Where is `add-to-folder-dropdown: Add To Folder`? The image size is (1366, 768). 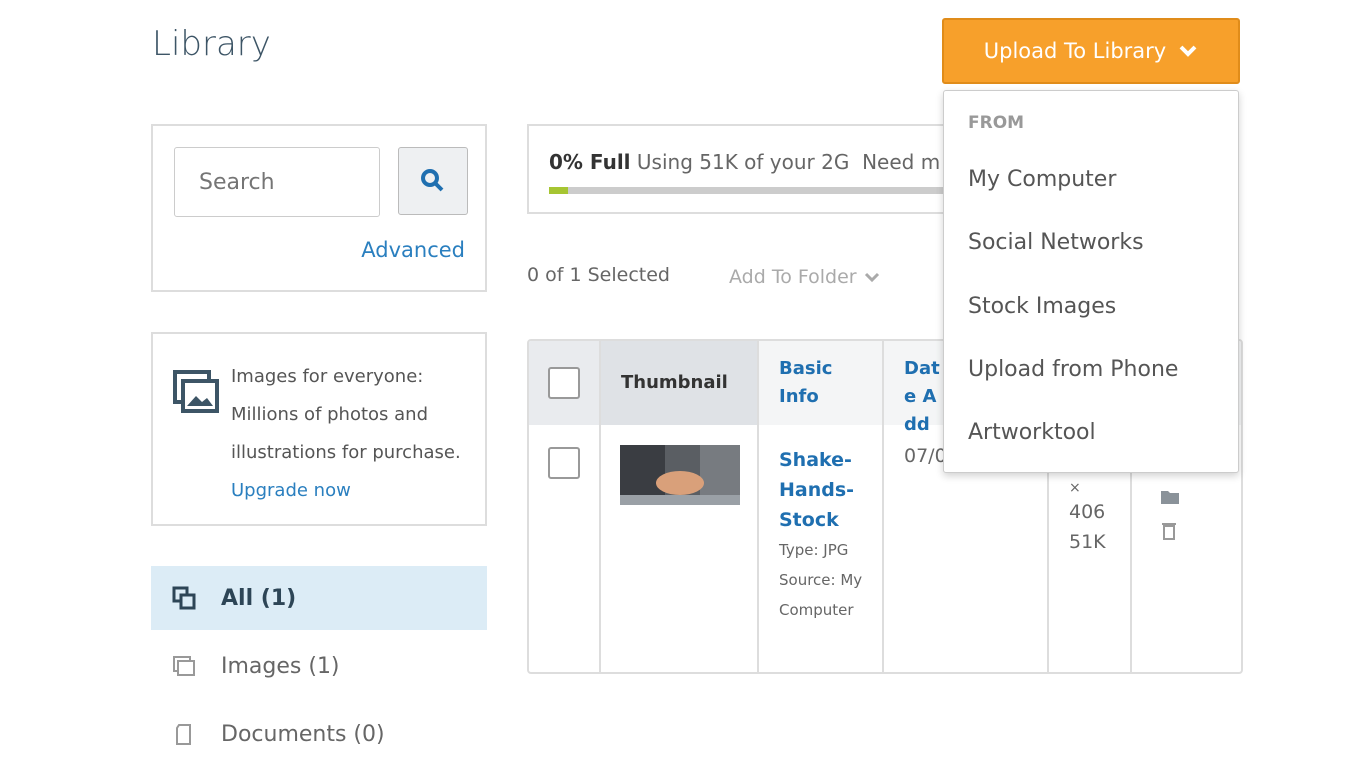 add-to-folder-dropdown: Add To Folder is located at coordinates (805, 277).